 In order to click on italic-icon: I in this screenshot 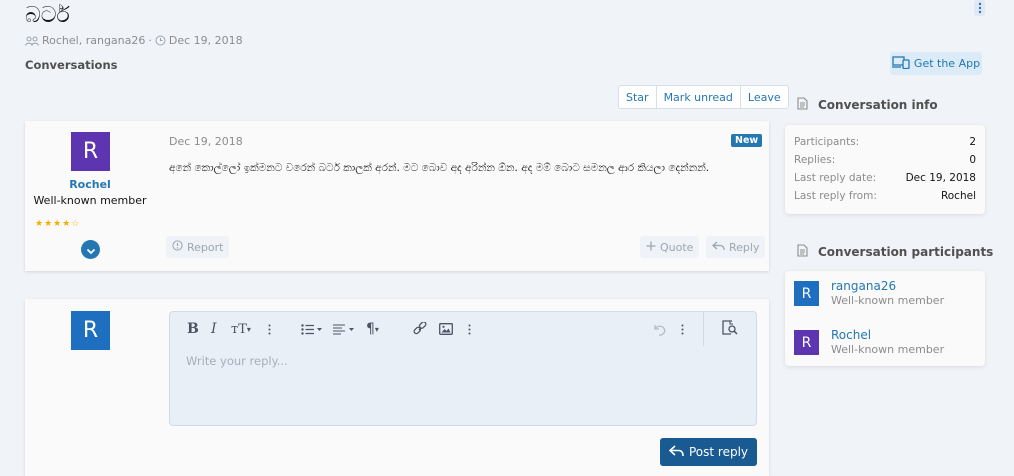, I will do `click(214, 329)`.